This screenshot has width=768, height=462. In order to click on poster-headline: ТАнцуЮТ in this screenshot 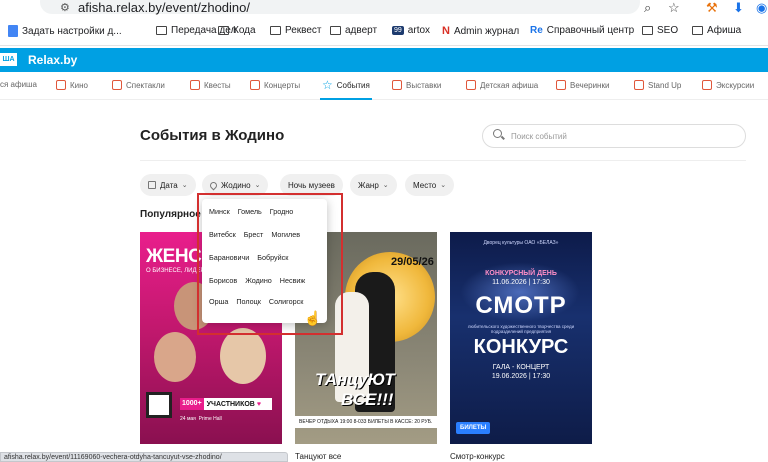, I will do `click(355, 379)`.